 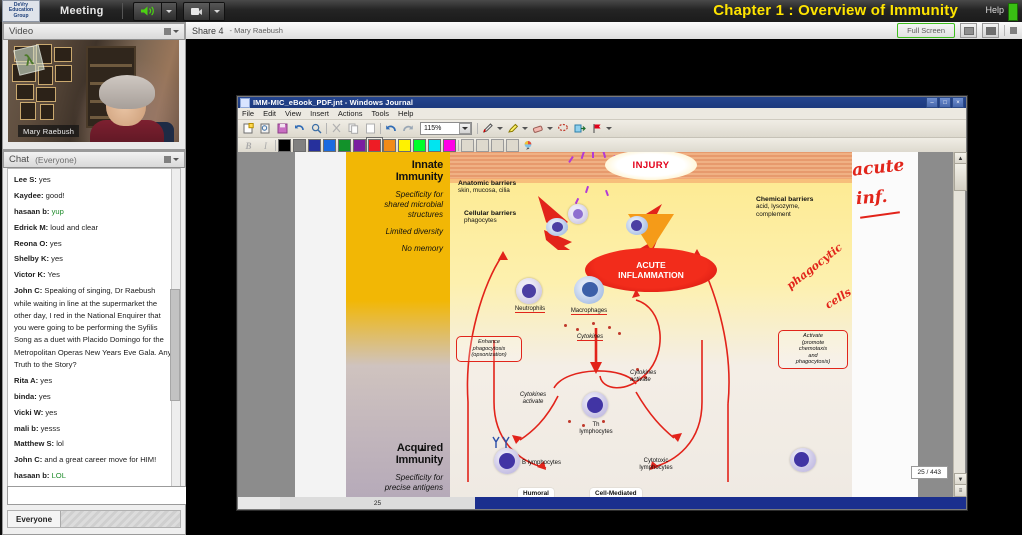 What do you see at coordinates (147, 11) in the screenshot?
I see `speaker-icon` at bounding box center [147, 11].